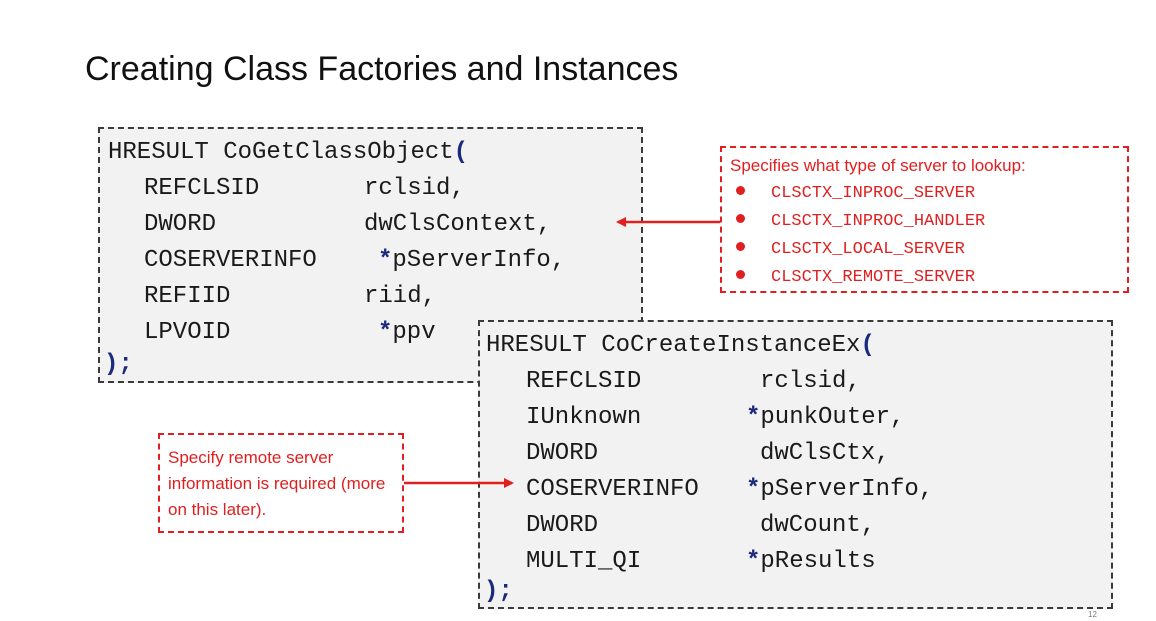 This screenshot has height=621, width=1156. Describe the element at coordinates (562, 352) in the screenshot. I see `arrows-layer` at that location.